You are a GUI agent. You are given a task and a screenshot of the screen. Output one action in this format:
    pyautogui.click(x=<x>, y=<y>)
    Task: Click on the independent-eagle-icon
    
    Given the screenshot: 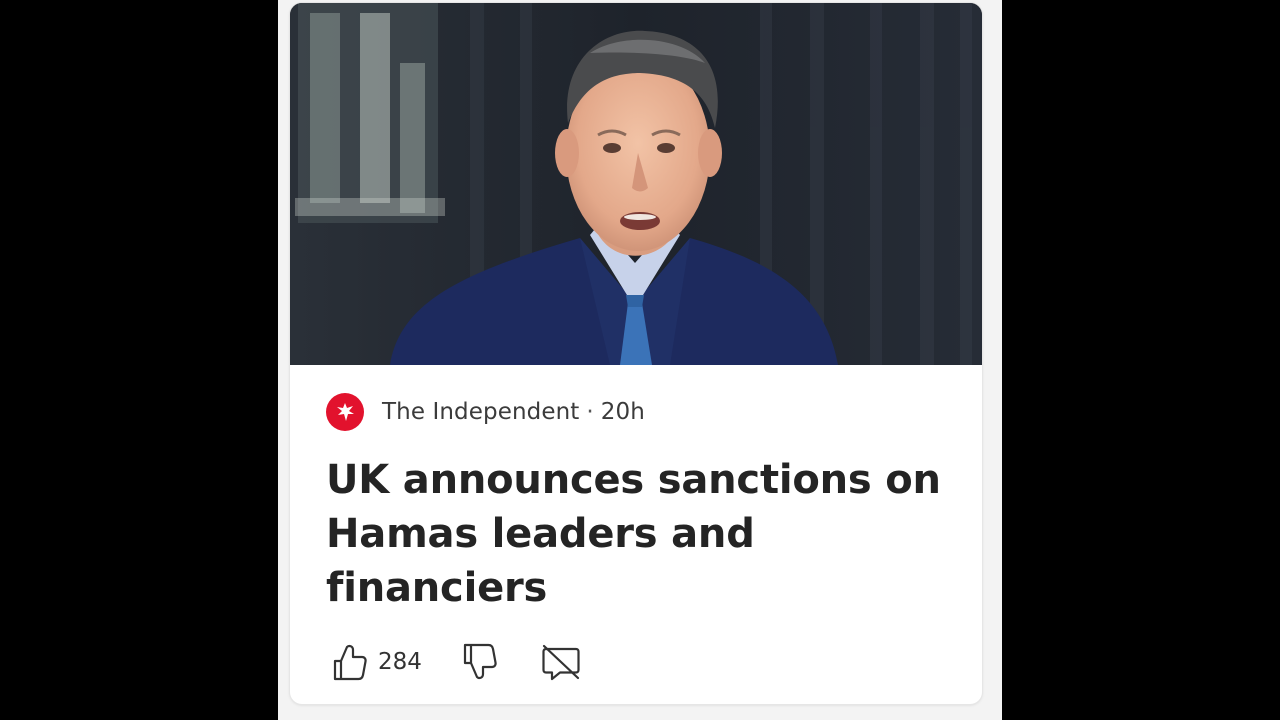 What is the action you would take?
    pyautogui.click(x=345, y=412)
    